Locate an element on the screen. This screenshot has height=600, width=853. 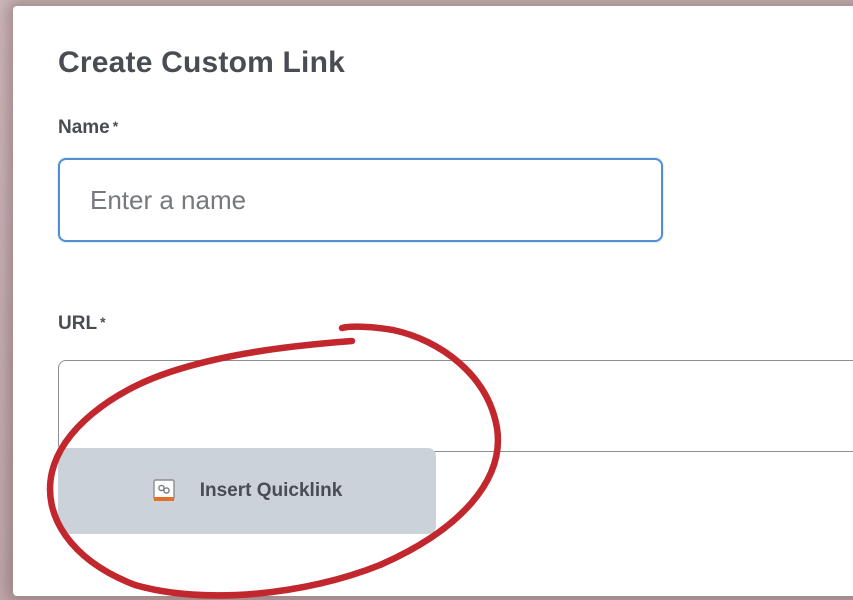
dialog-title: Create Custom Link is located at coordinates (201, 62).